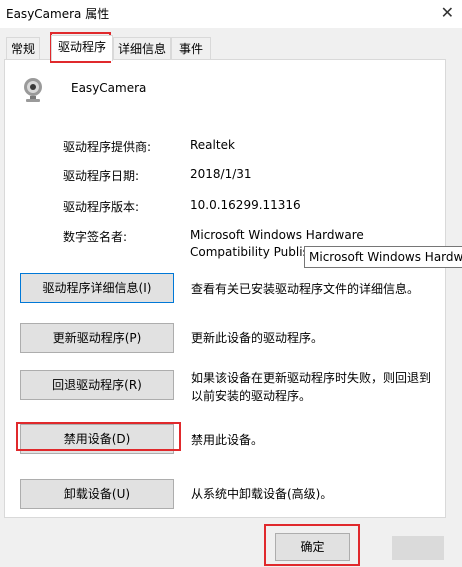 This screenshot has width=462, height=567. Describe the element at coordinates (101, 176) in the screenshot. I see `date-label: 驱动程序日期:` at that location.